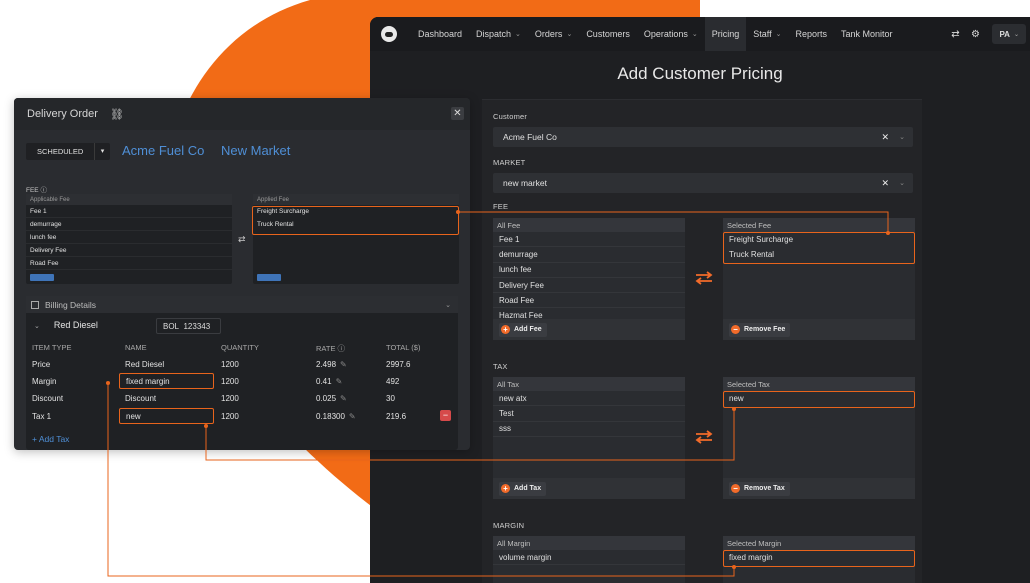  Describe the element at coordinates (767, 34) in the screenshot. I see `nav-staff: Staff ⌄` at that location.